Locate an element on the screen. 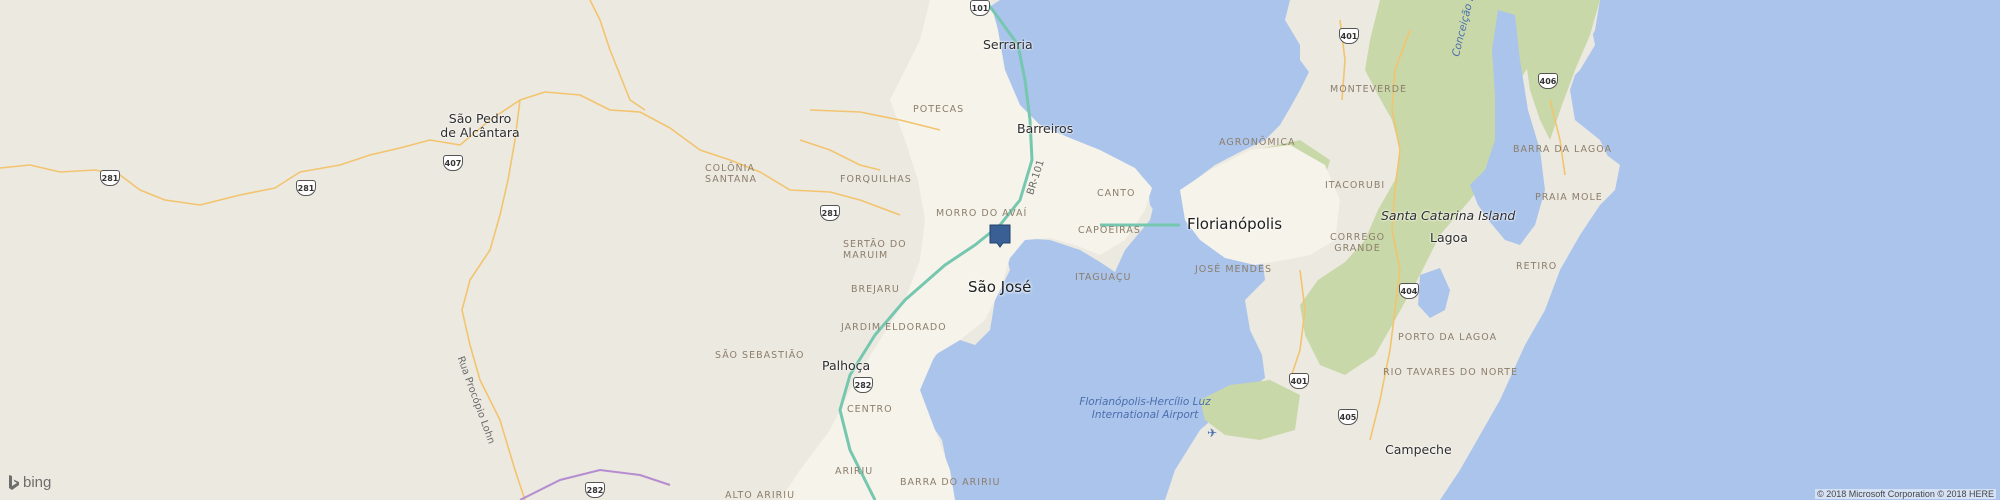 This screenshot has width=2000, height=500. road-shield: 406 is located at coordinates (1548, 81).